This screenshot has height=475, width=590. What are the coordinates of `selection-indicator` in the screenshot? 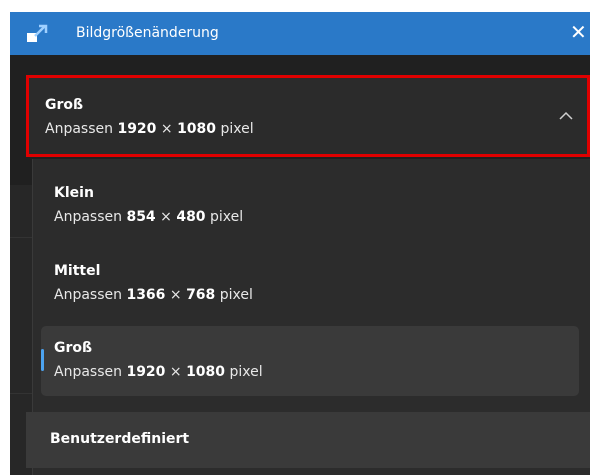 It's located at (42, 360).